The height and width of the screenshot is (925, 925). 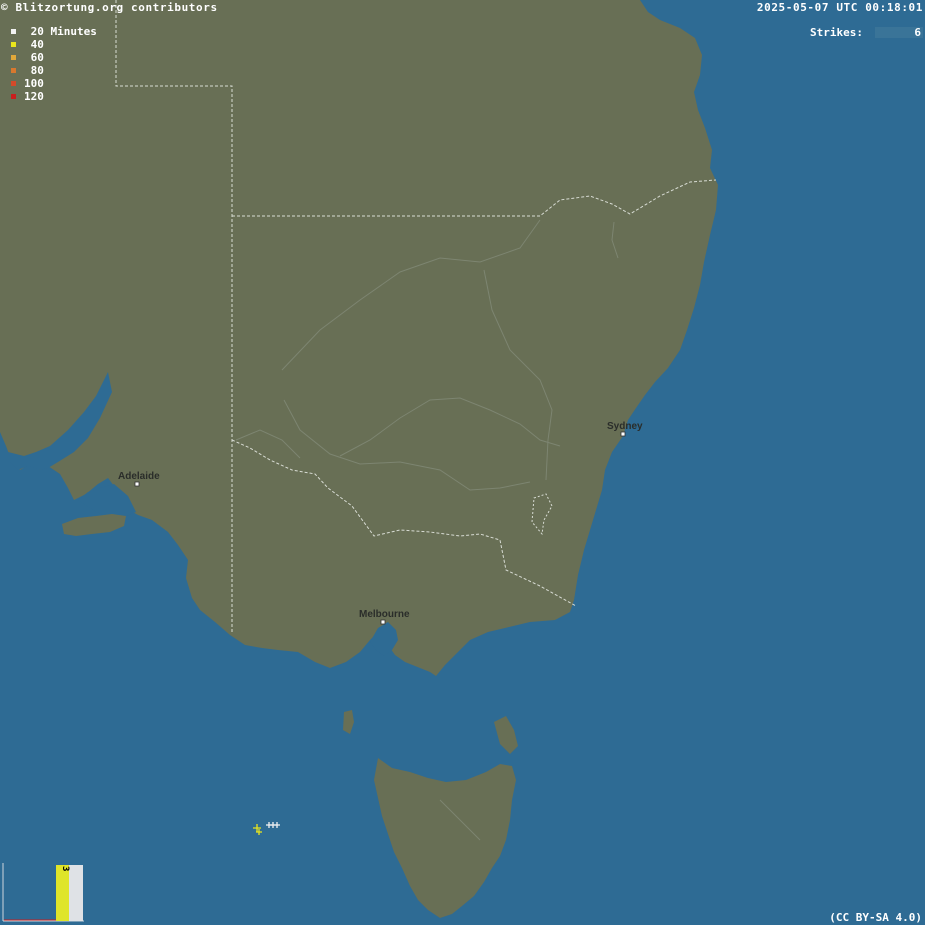 What do you see at coordinates (34, 83) in the screenshot?
I see `legend-label: 100` at bounding box center [34, 83].